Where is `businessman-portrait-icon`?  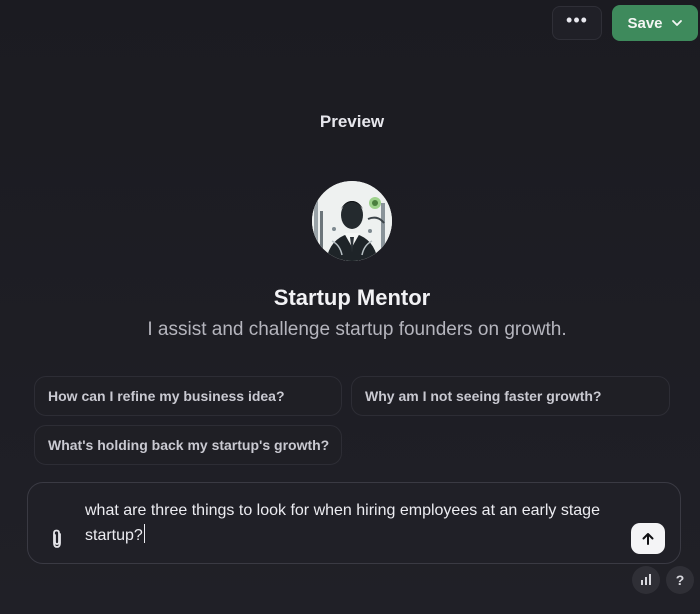 businessman-portrait-icon is located at coordinates (352, 221).